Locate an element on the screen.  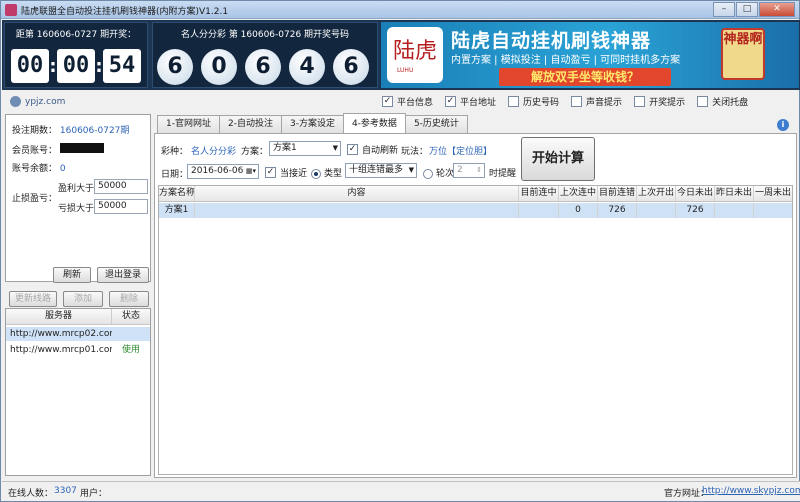
col-content: 内容 is located at coordinates (357, 193).